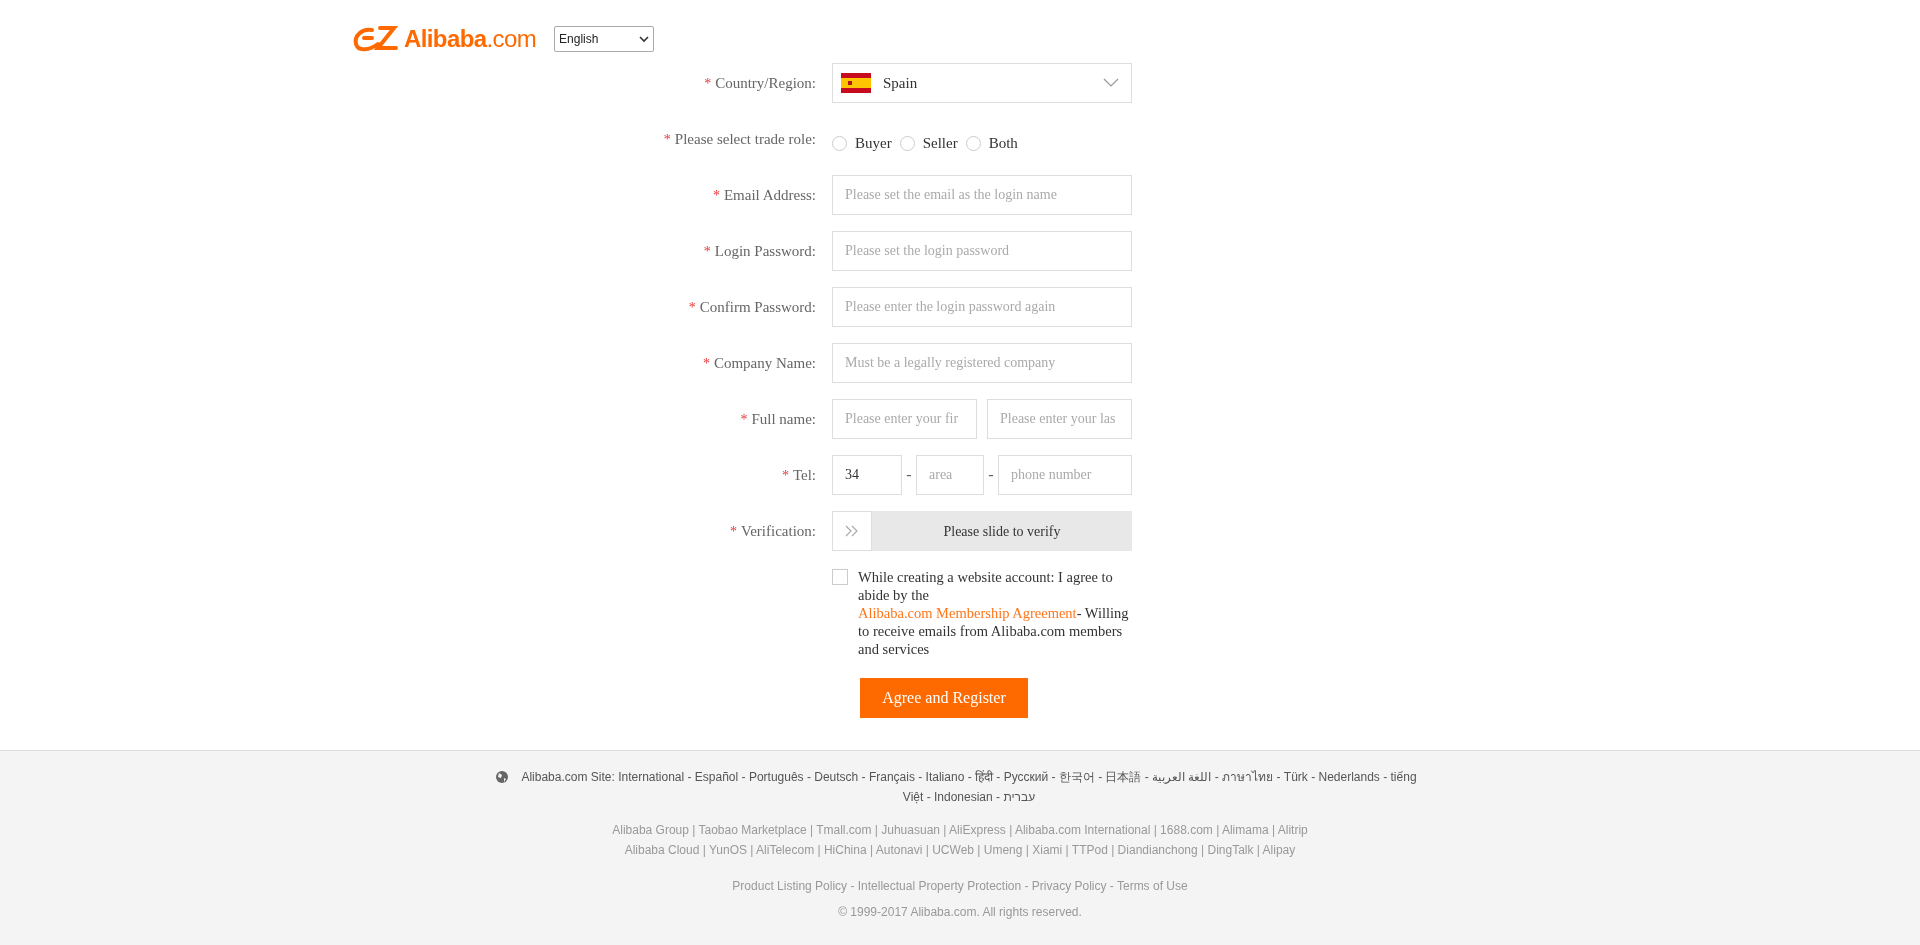 This screenshot has width=1920, height=945. I want to click on field-label: Please select trade role:, so click(745, 139).